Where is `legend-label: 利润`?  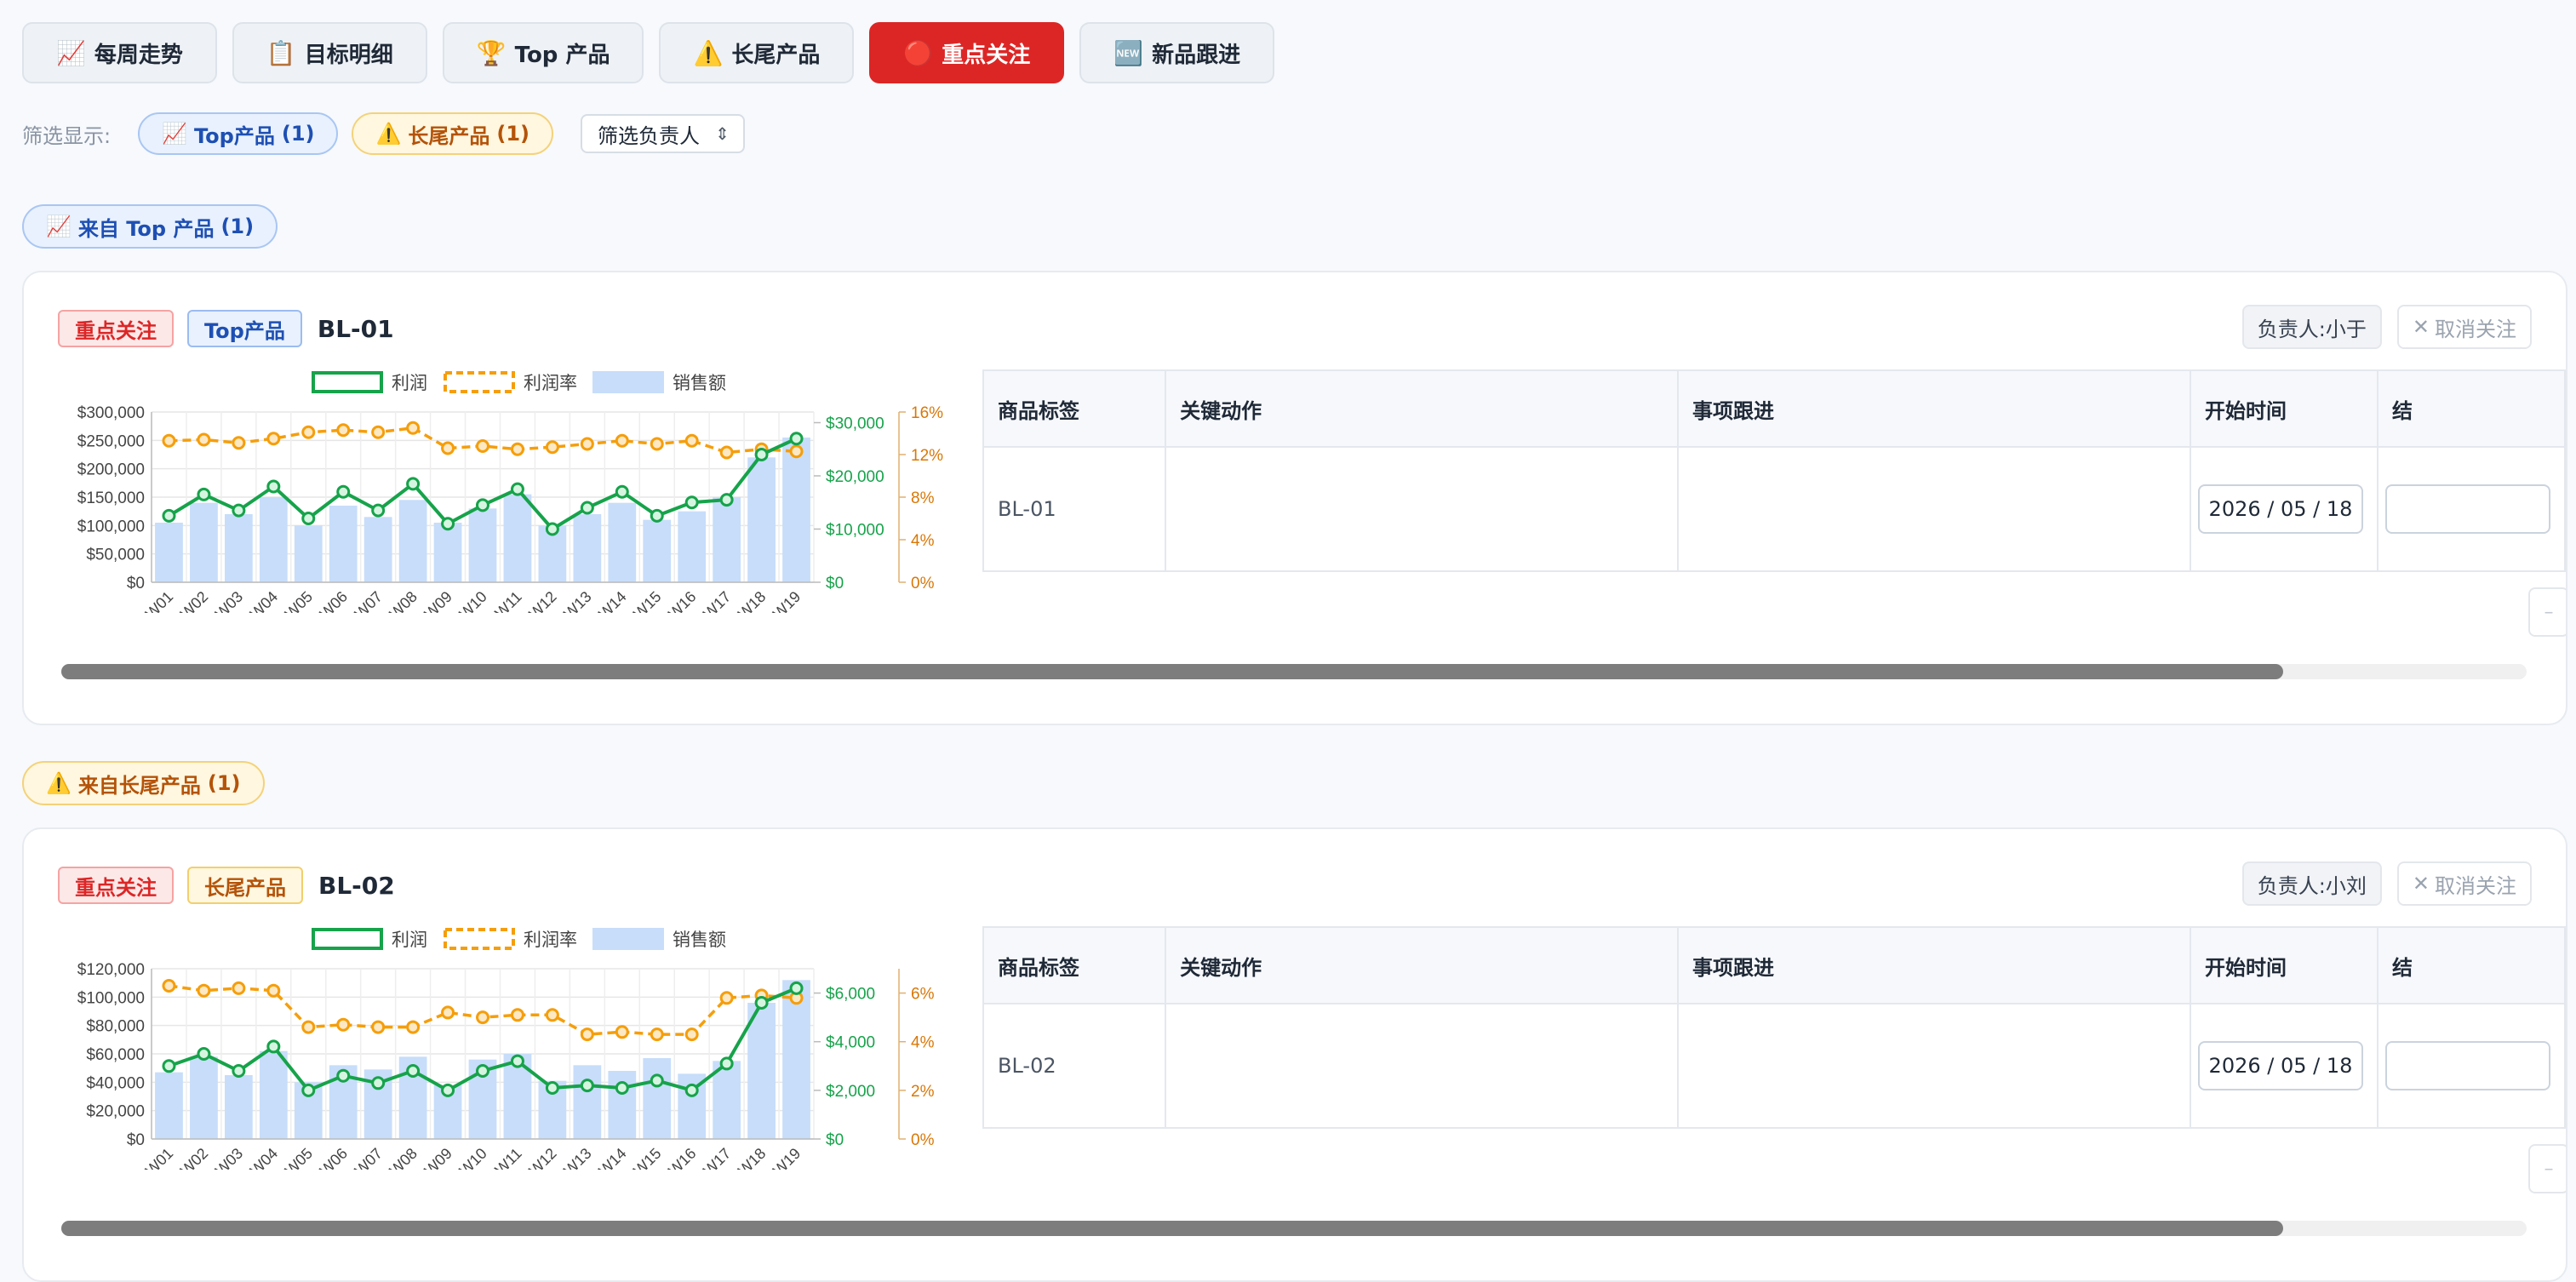
legend-label: 利润 is located at coordinates (409, 940).